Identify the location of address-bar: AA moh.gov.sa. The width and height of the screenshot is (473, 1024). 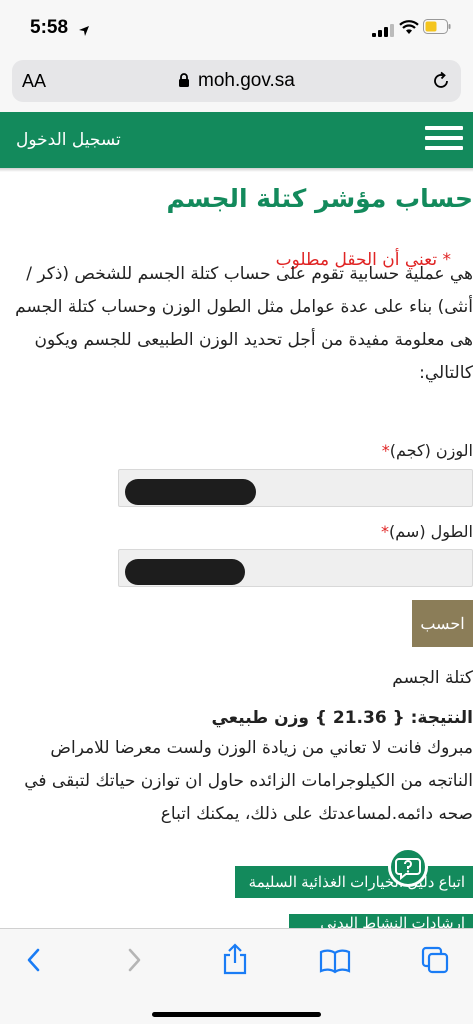
(236, 81).